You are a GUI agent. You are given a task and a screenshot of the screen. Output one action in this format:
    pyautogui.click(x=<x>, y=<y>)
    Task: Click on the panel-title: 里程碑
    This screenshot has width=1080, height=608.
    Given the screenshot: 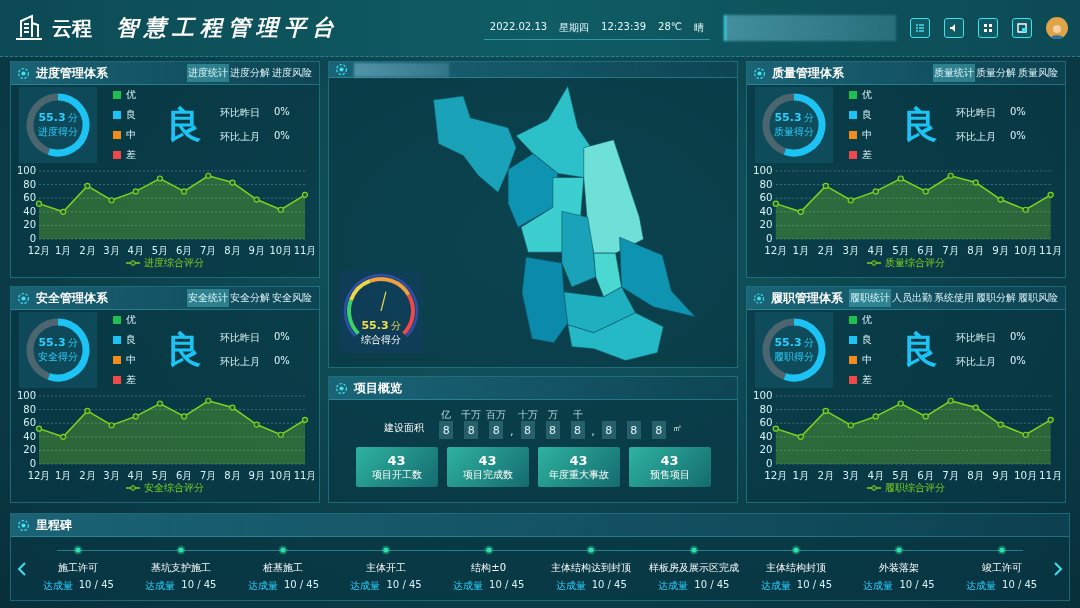 What is the action you would take?
    pyautogui.click(x=54, y=525)
    